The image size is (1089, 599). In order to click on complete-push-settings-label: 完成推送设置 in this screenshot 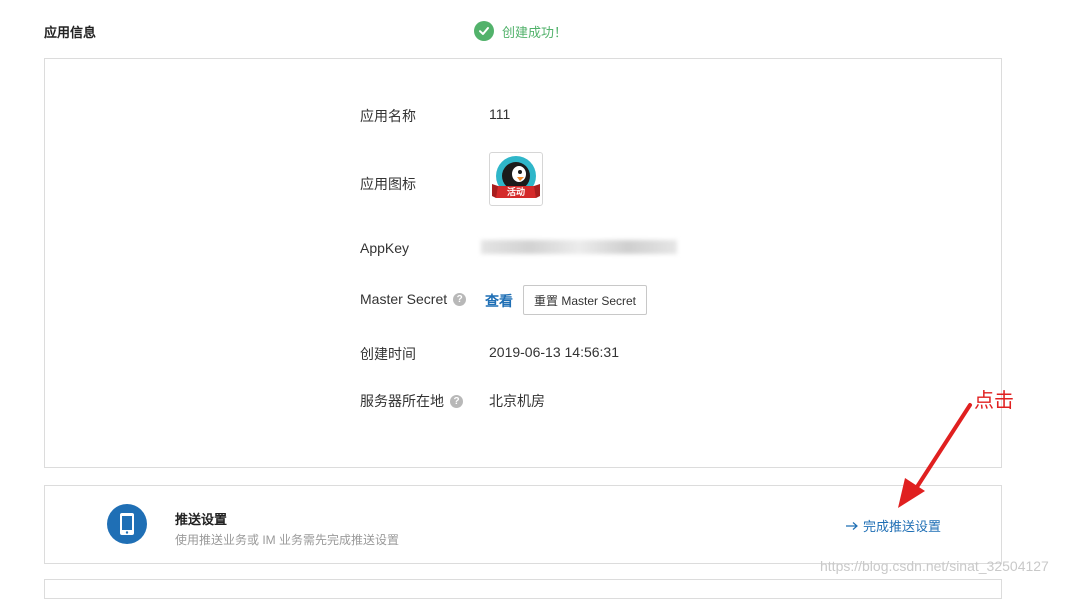, I will do `click(902, 526)`.